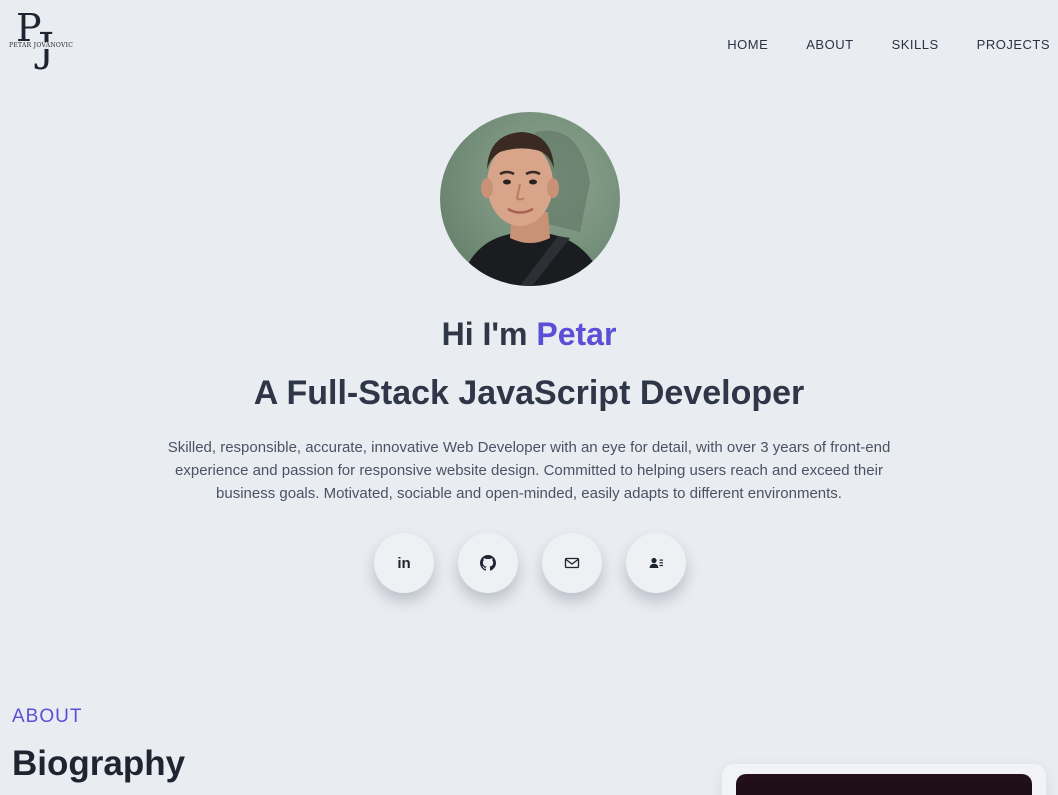 This screenshot has width=1058, height=795. What do you see at coordinates (529, 393) in the screenshot?
I see `hero-headline: A Full-Stack JavaScript Developer` at bounding box center [529, 393].